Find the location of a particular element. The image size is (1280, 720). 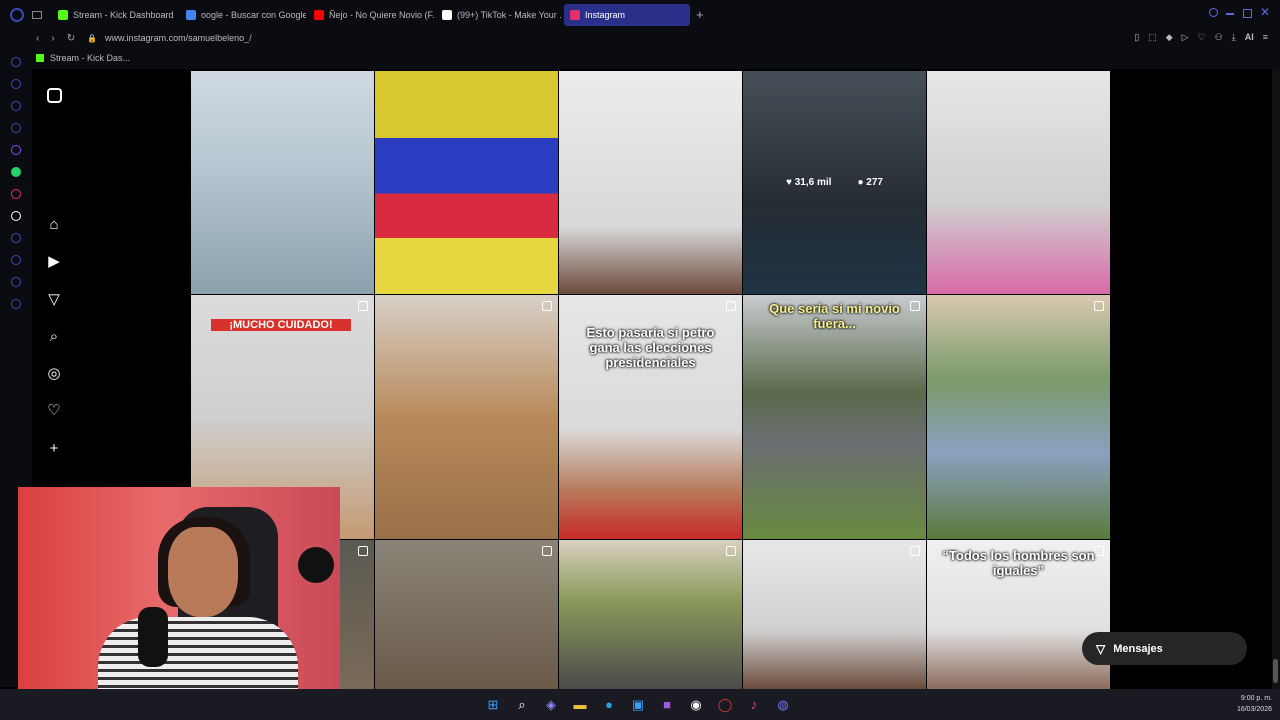

toolbar-icons: ▯ ⬚ ◆ ▷ ♡ ⚇ ⤓ AI ≡ is located at coordinates (1201, 37).